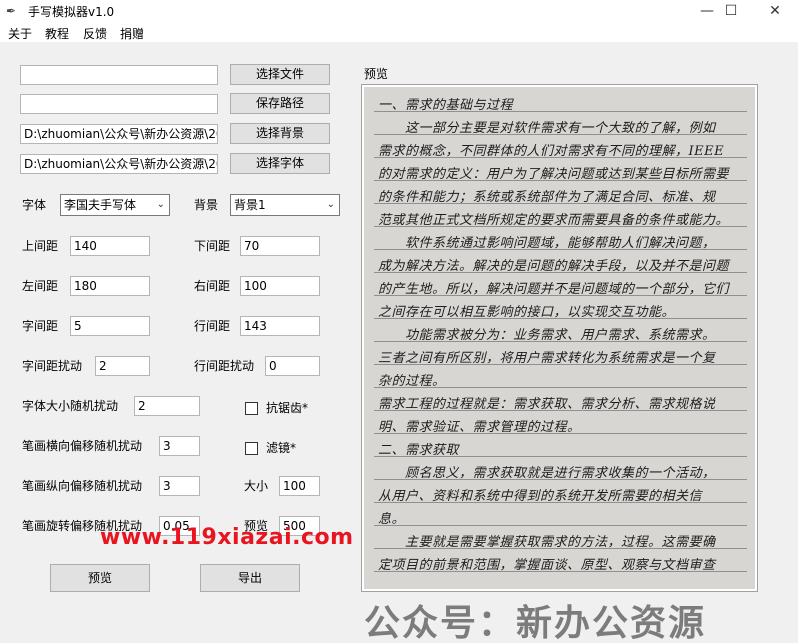 The width and height of the screenshot is (798, 643). I want to click on size-input: 100, so click(299, 486).